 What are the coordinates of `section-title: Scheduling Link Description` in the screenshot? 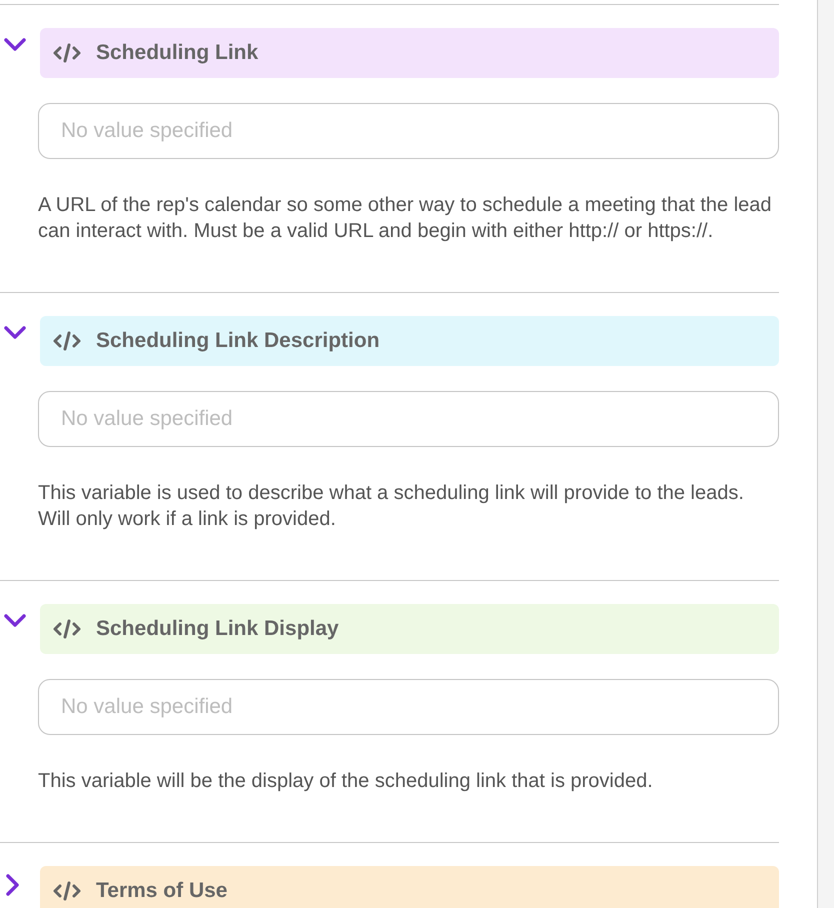 It's located at (238, 341).